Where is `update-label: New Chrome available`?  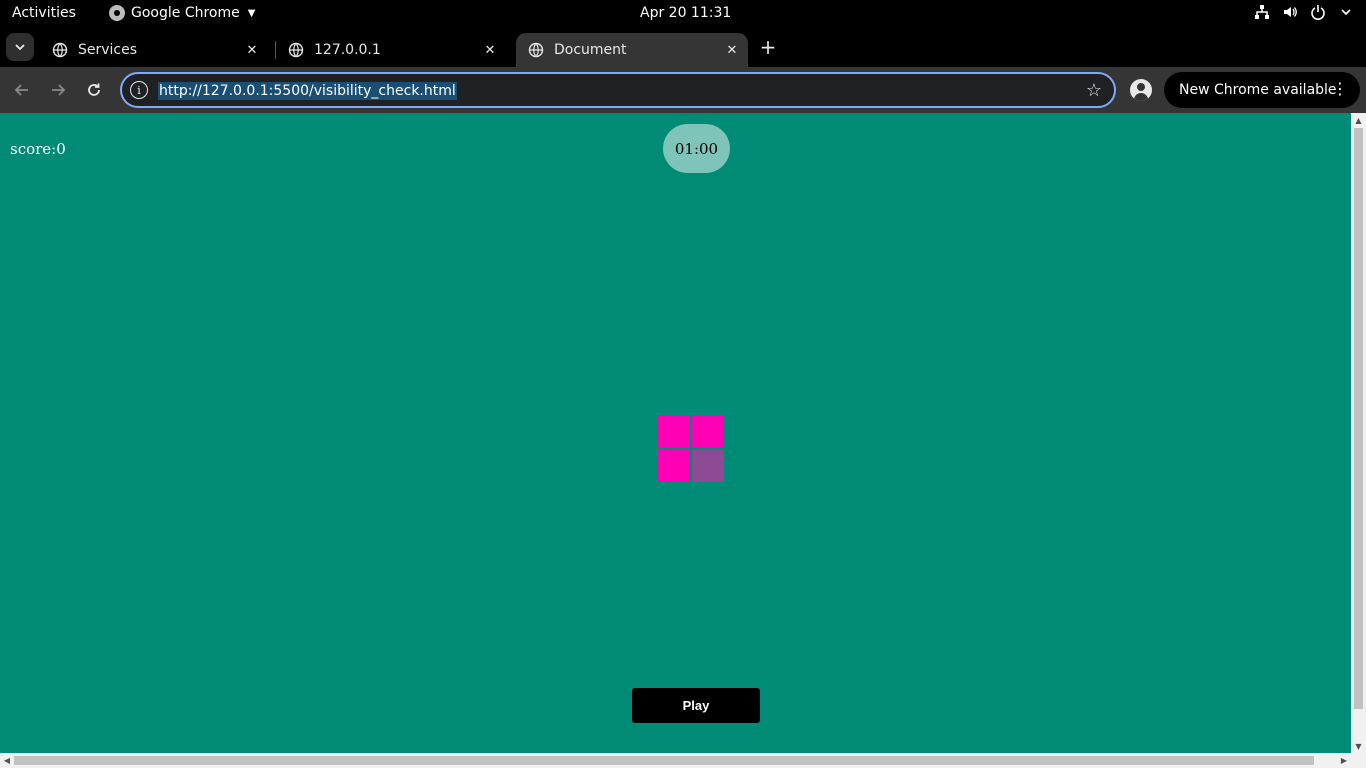 update-label: New Chrome available is located at coordinates (1258, 90).